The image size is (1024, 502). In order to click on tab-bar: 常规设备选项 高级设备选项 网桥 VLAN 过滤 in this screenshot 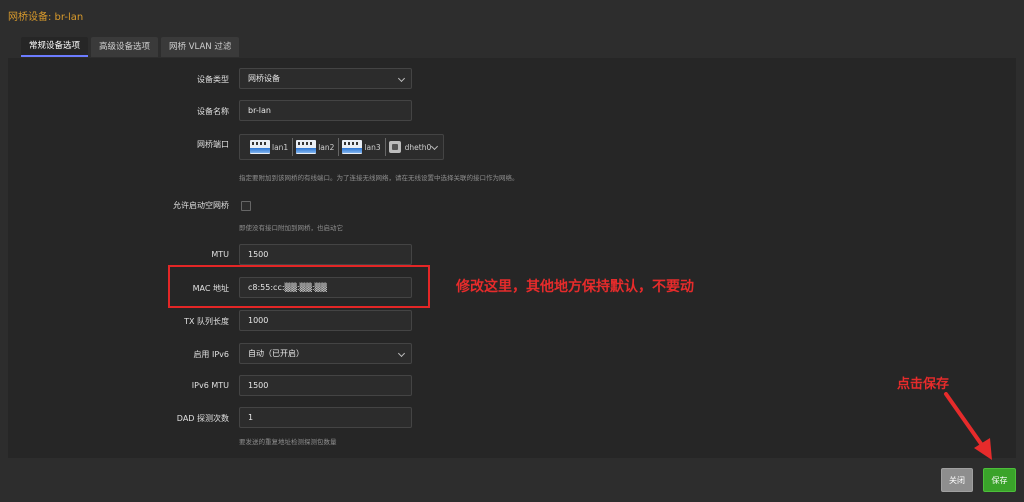, I will do `click(130, 47)`.